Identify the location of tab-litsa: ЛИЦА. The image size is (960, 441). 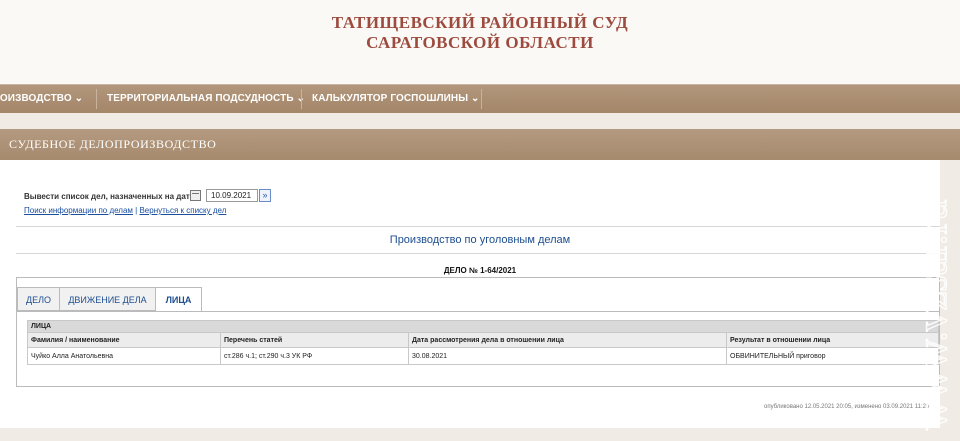
(178, 299).